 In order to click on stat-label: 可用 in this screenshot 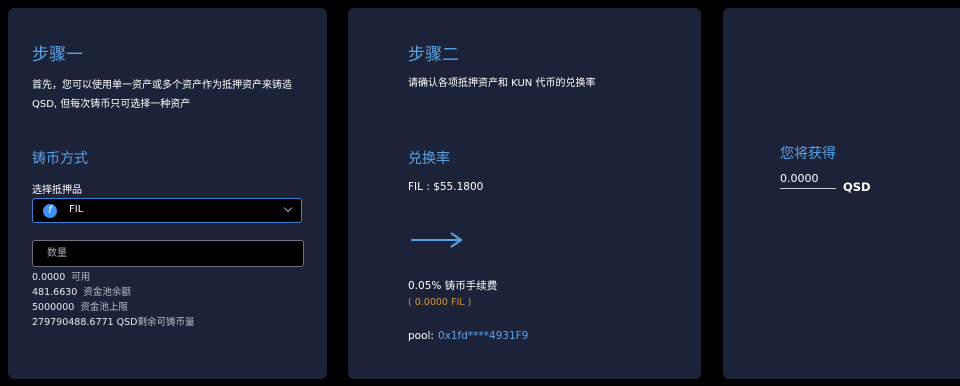, I will do `click(81, 277)`.